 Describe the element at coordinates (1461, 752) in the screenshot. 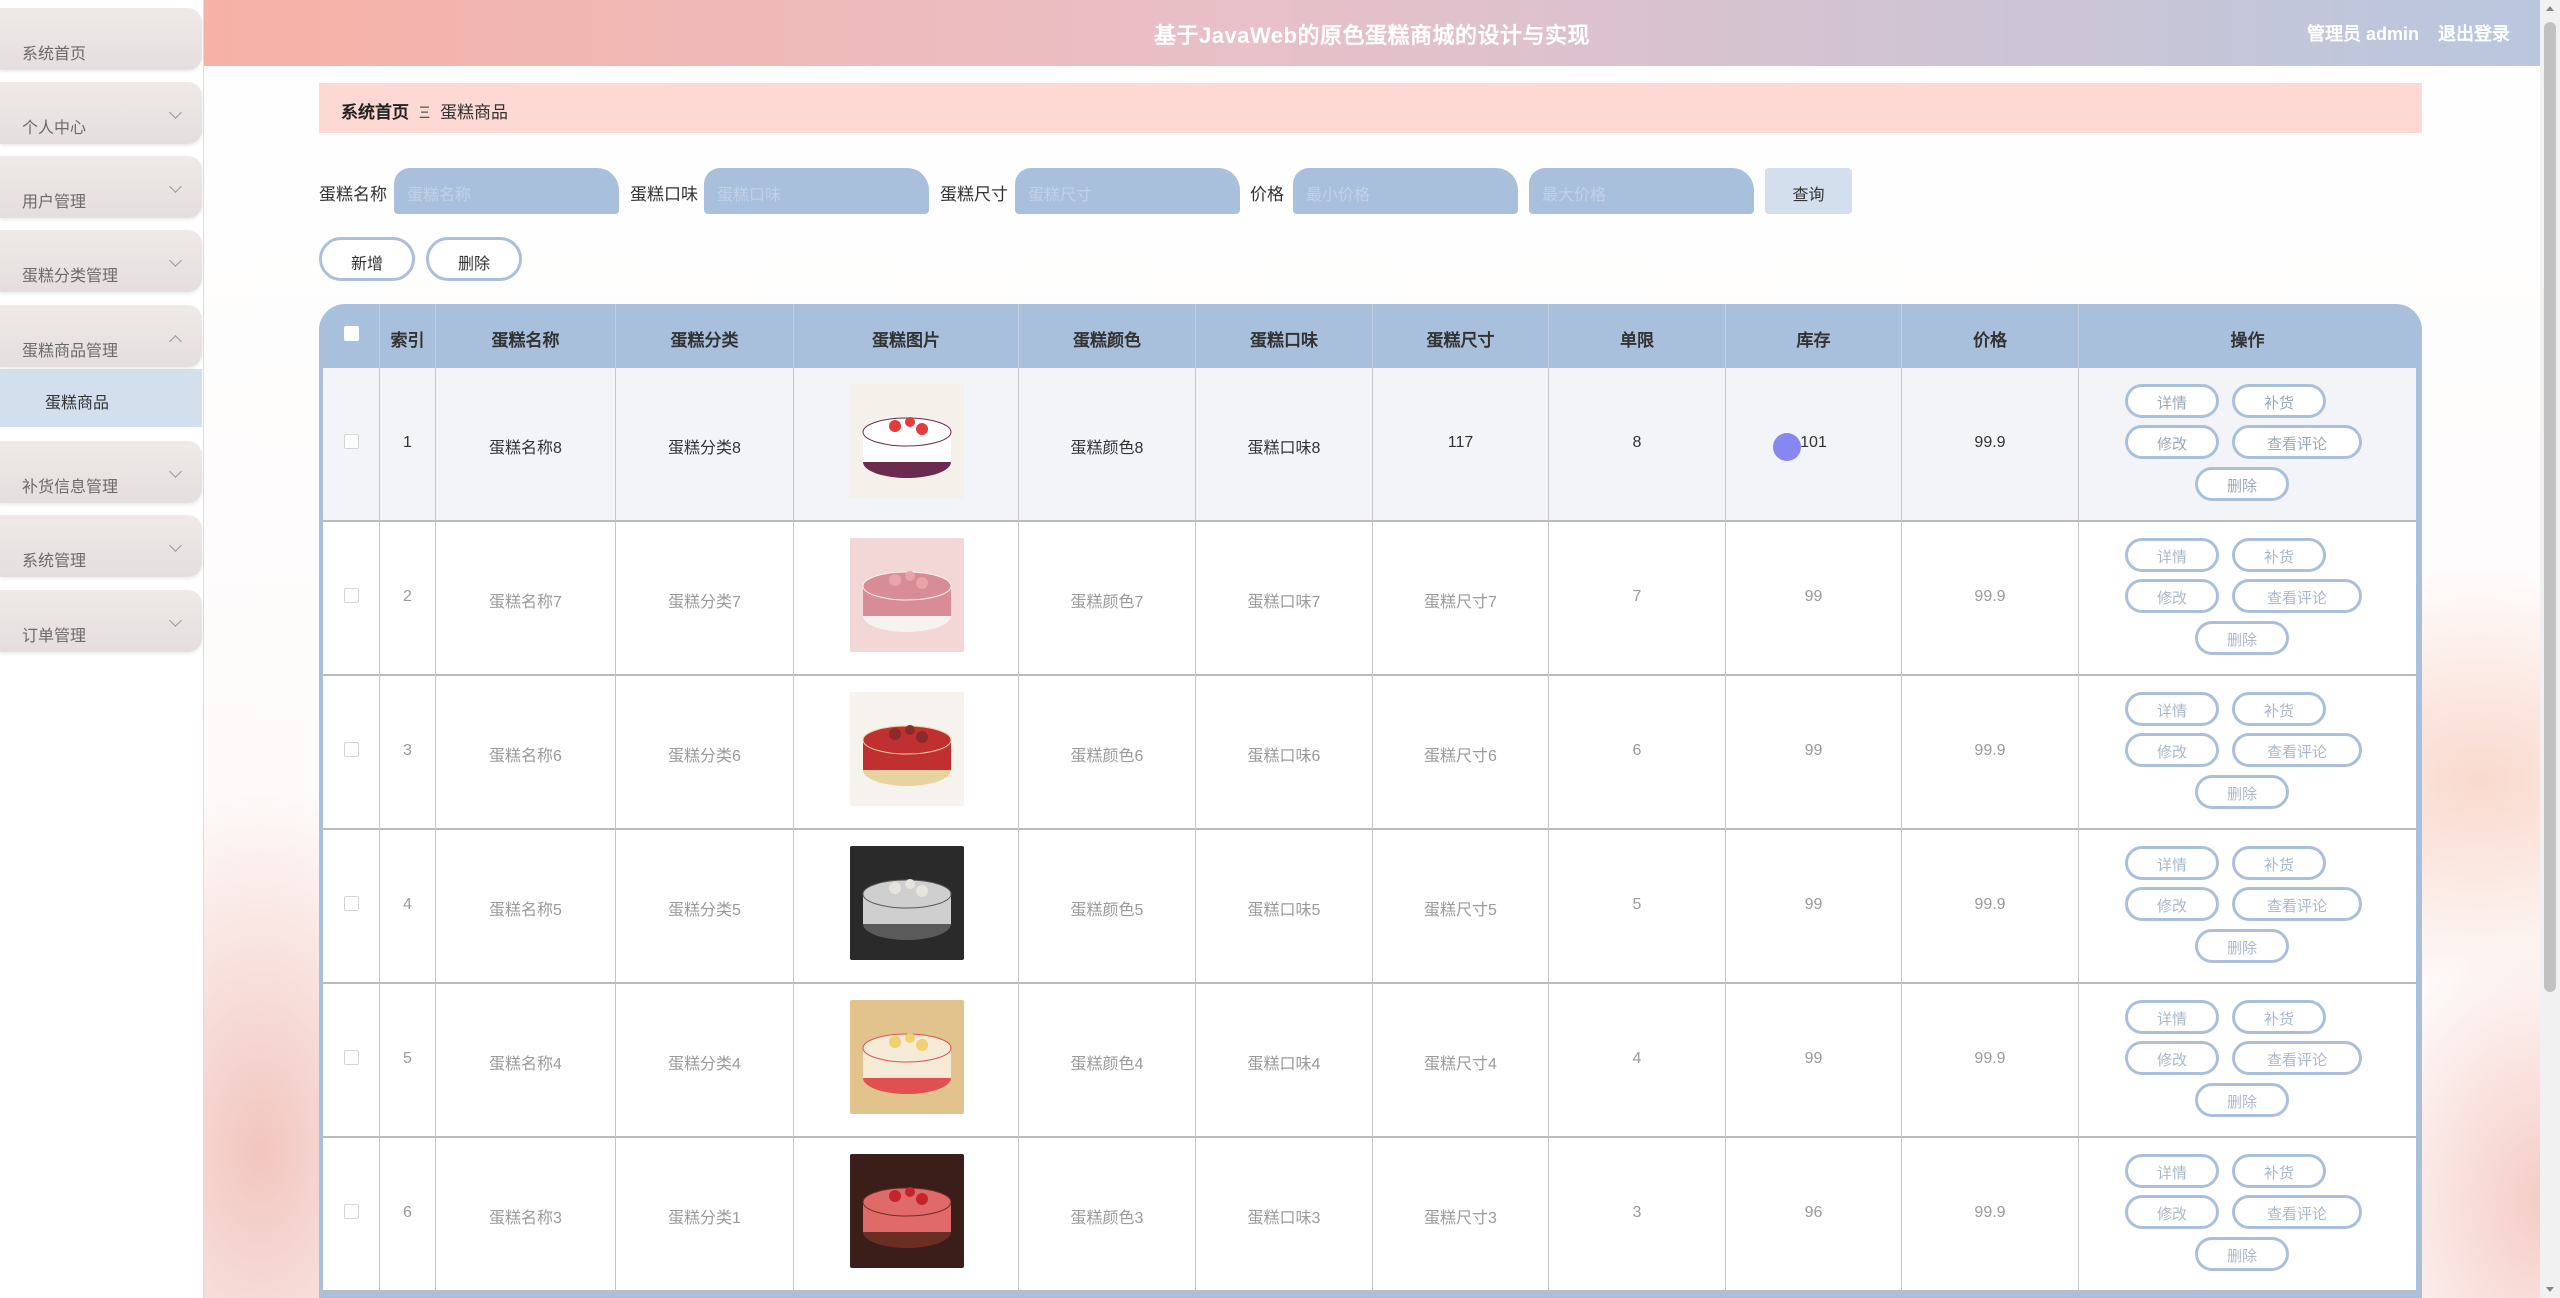

I see `cell-size: 蛋糕尺寸6` at that location.